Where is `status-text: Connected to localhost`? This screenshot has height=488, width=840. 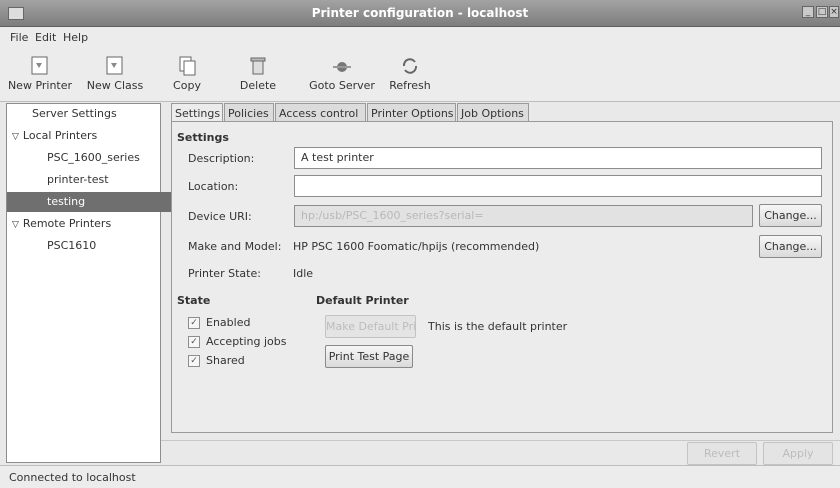 status-text: Connected to localhost is located at coordinates (72, 477).